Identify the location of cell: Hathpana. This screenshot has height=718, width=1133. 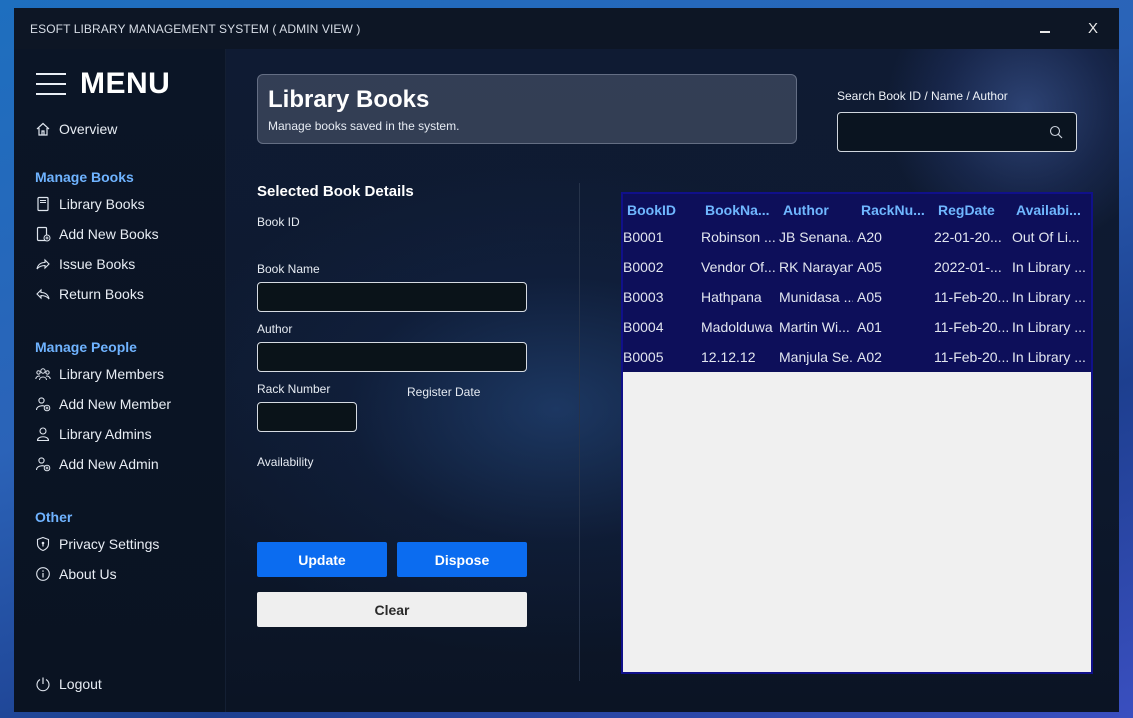
(731, 297).